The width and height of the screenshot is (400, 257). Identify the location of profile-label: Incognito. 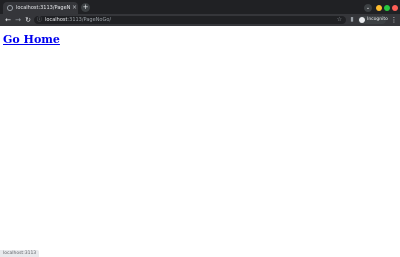
(377, 19).